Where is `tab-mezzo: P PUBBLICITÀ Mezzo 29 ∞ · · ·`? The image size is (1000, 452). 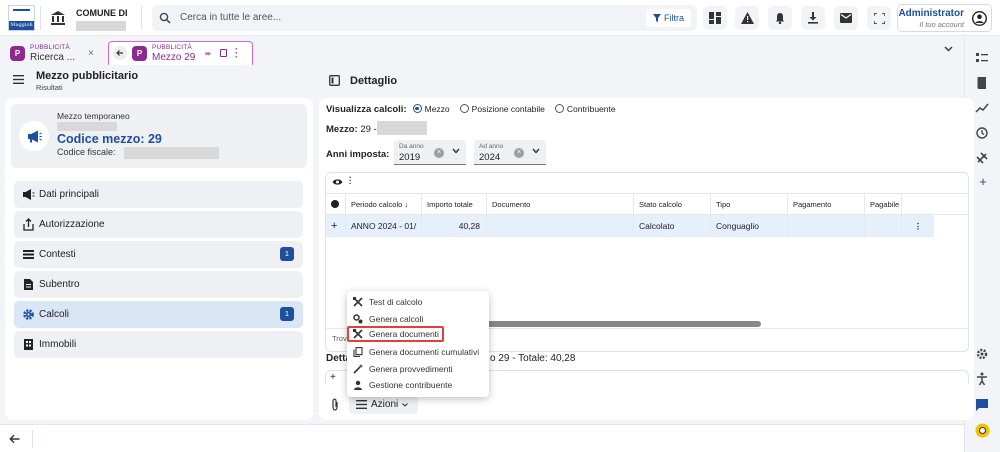 tab-mezzo: P PUBBLICITÀ Mezzo 29 ∞ · · · is located at coordinates (180, 53).